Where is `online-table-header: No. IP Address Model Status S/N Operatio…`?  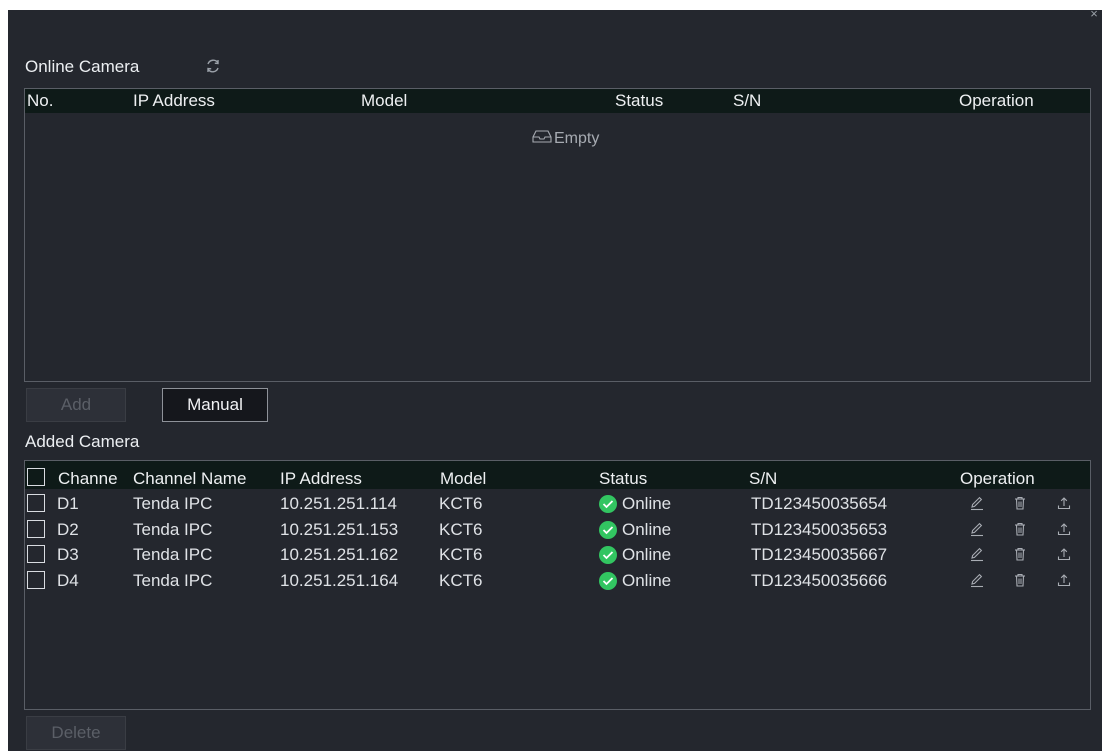 online-table-header: No. IP Address Model Status S/N Operatio… is located at coordinates (557, 101).